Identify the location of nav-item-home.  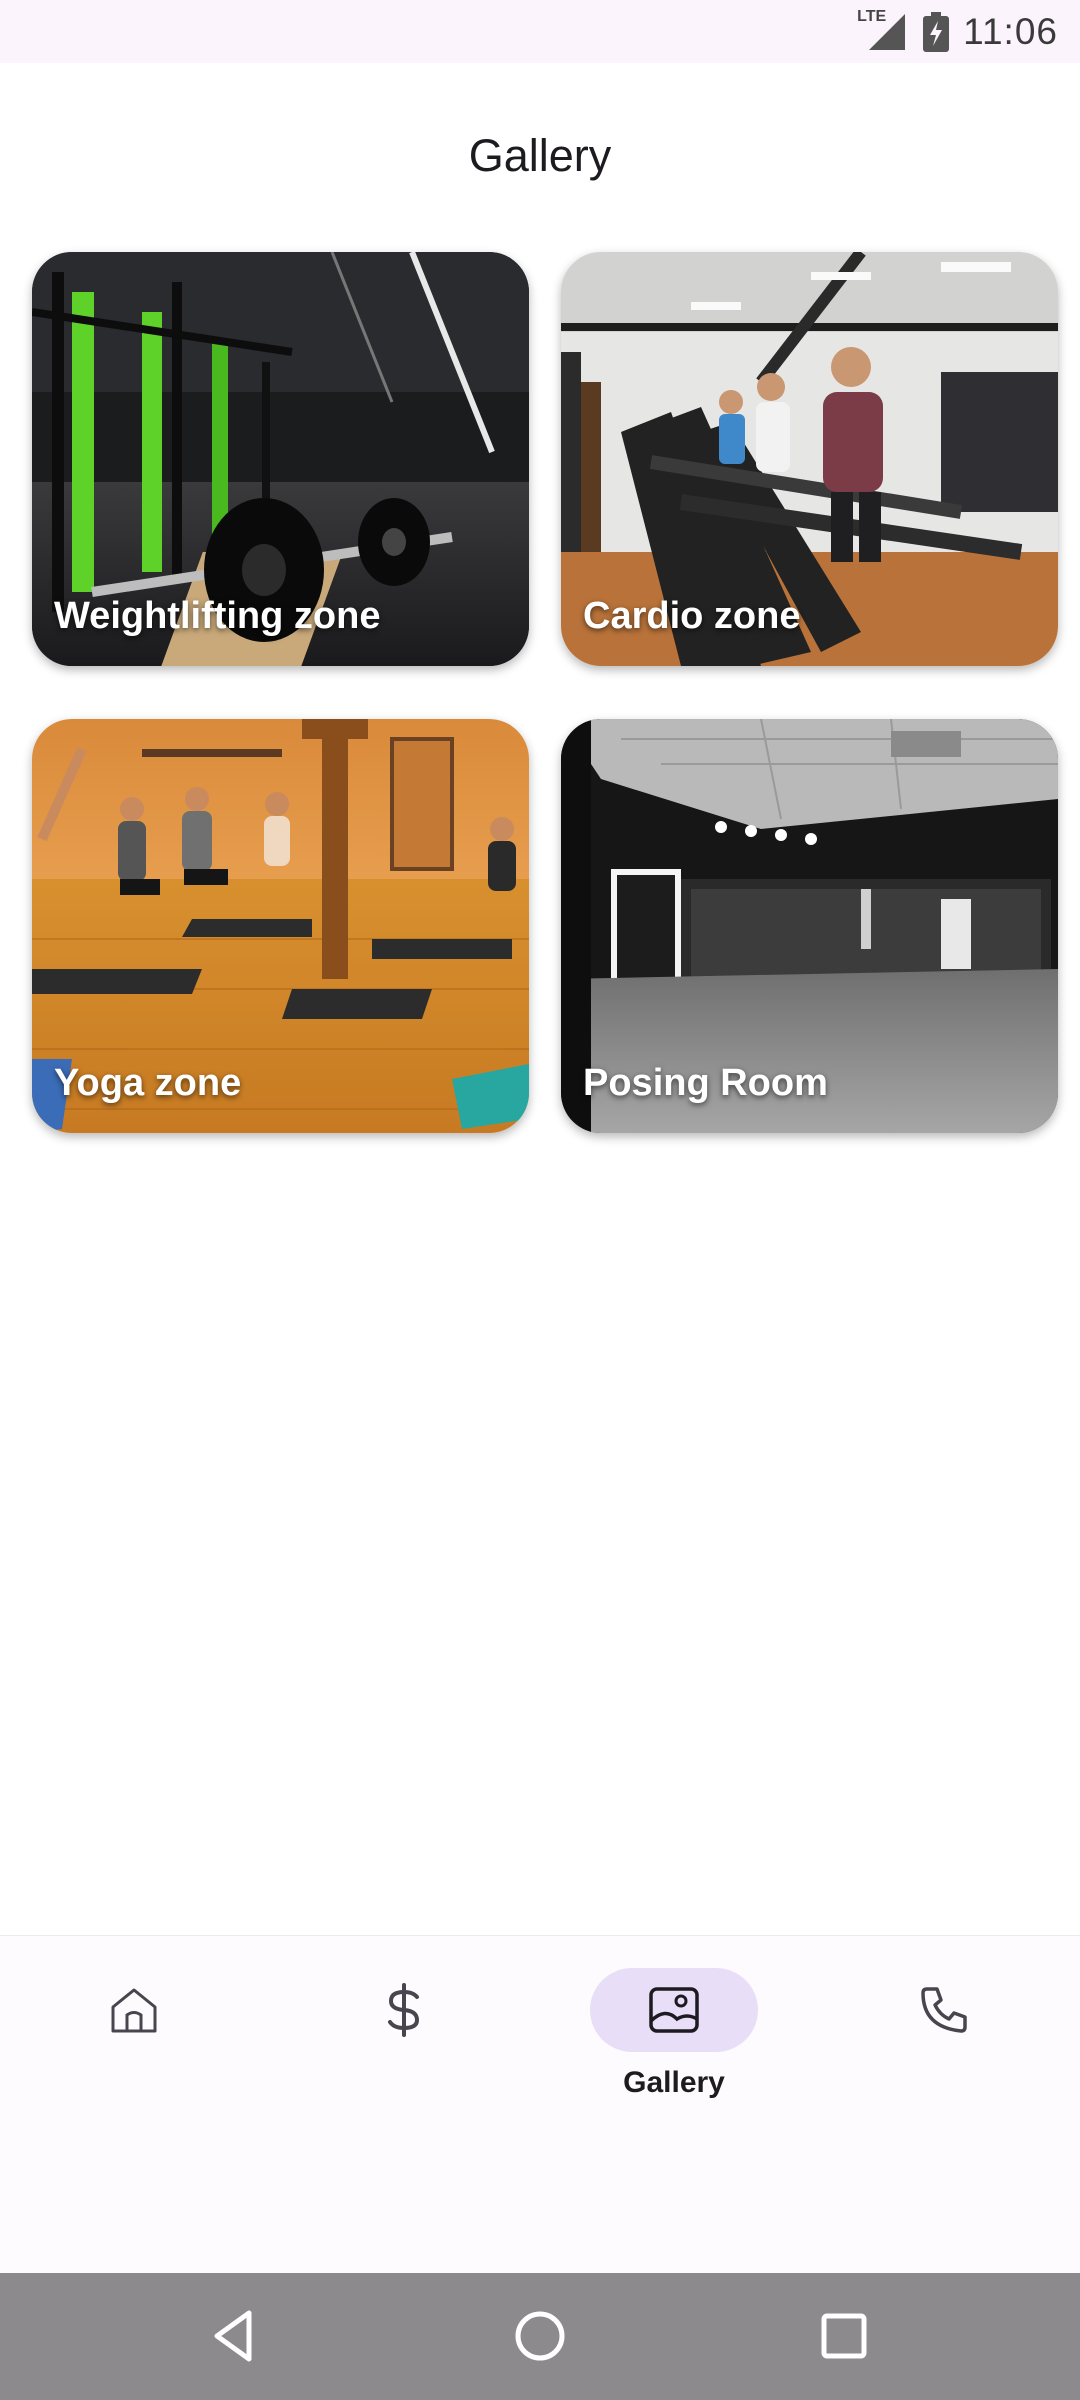
(134, 2038).